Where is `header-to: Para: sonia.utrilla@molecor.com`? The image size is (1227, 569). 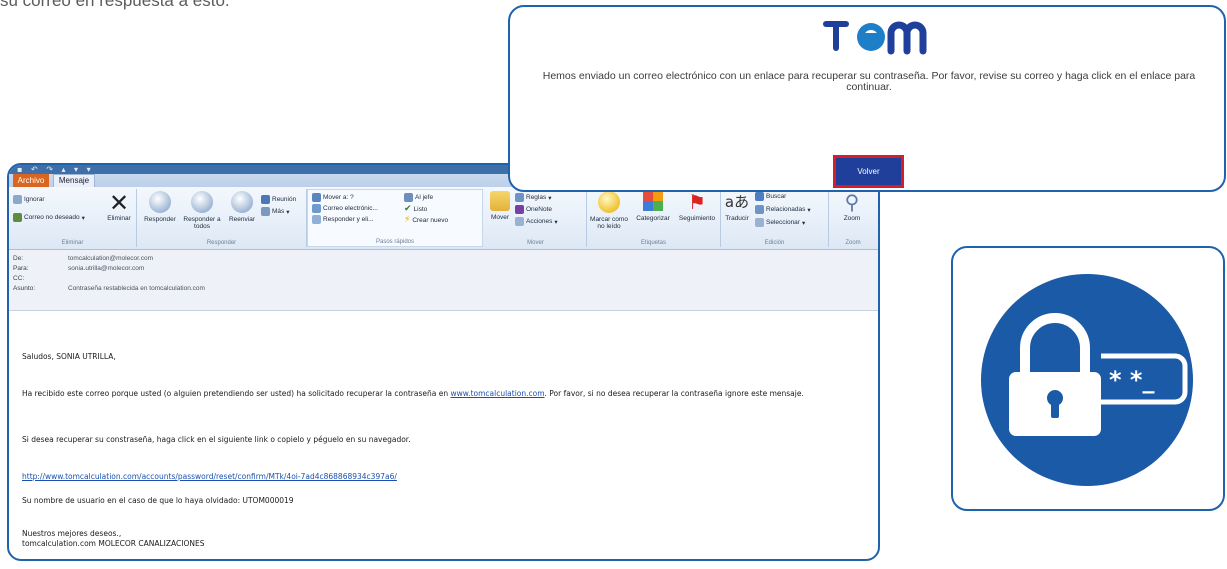 header-to: Para: sonia.utrilla@molecor.com is located at coordinates (78, 268).